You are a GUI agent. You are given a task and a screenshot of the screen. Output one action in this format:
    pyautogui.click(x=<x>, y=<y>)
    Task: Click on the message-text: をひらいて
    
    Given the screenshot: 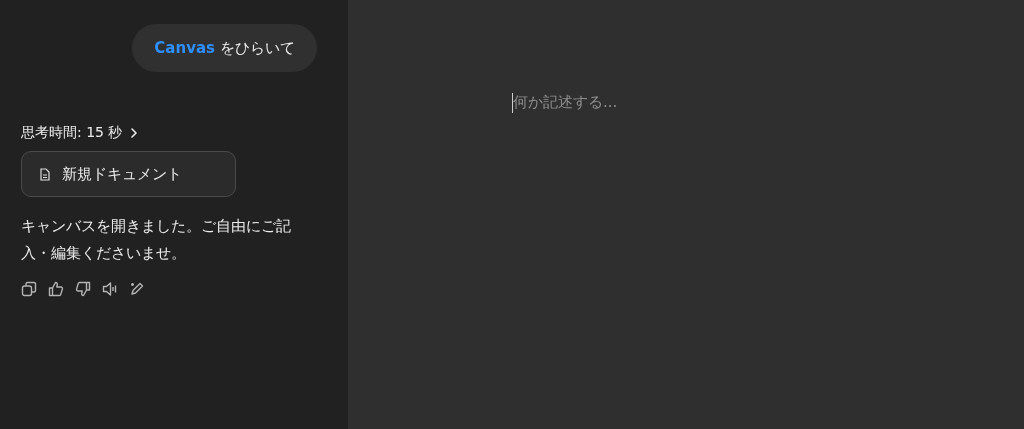 What is the action you would take?
    pyautogui.click(x=257, y=48)
    